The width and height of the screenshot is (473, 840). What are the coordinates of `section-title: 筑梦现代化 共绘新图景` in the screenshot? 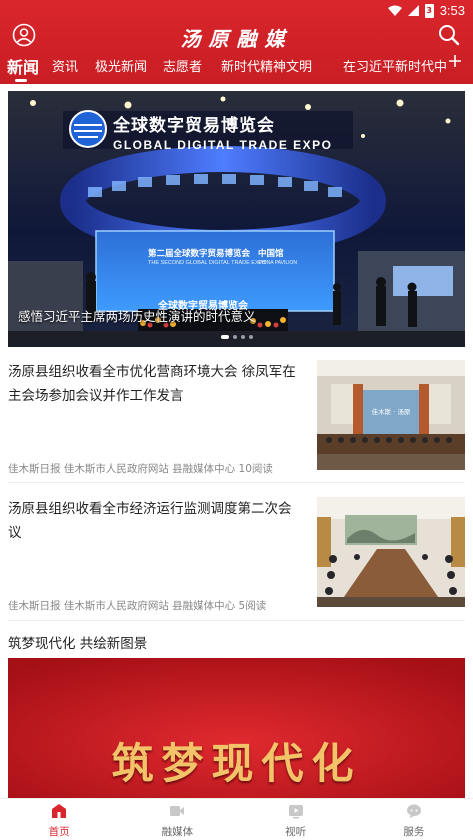 It's located at (78, 644).